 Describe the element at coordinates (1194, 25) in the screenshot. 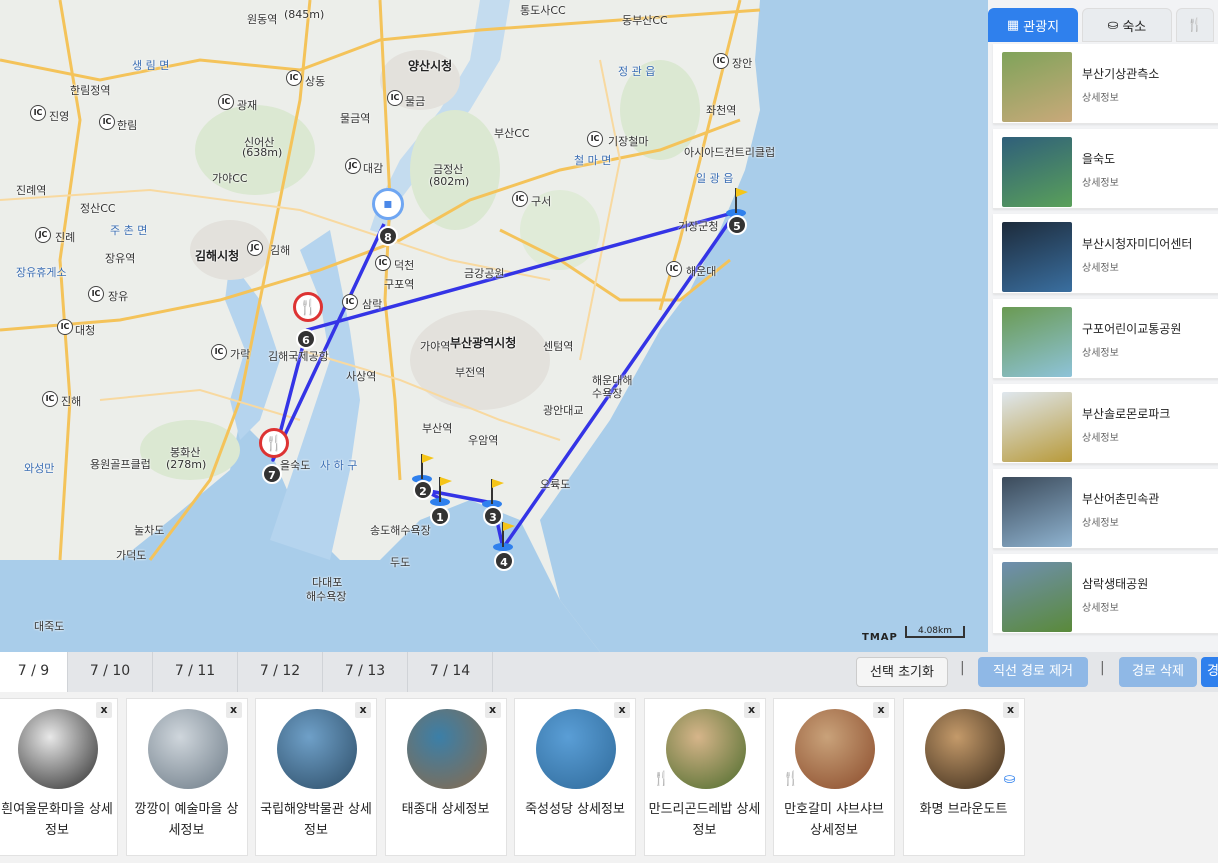

I see `tab-food: 🍴` at that location.